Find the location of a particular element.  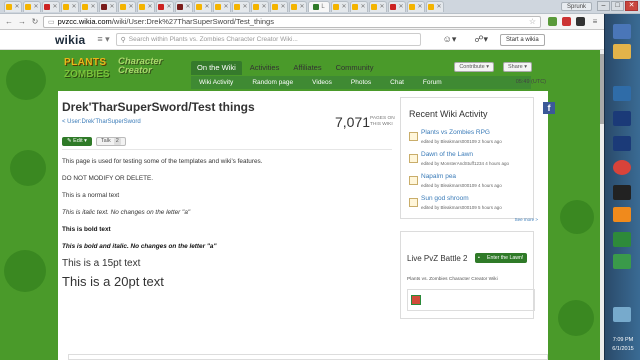

wikia-logo: wikia is located at coordinates (70, 40).